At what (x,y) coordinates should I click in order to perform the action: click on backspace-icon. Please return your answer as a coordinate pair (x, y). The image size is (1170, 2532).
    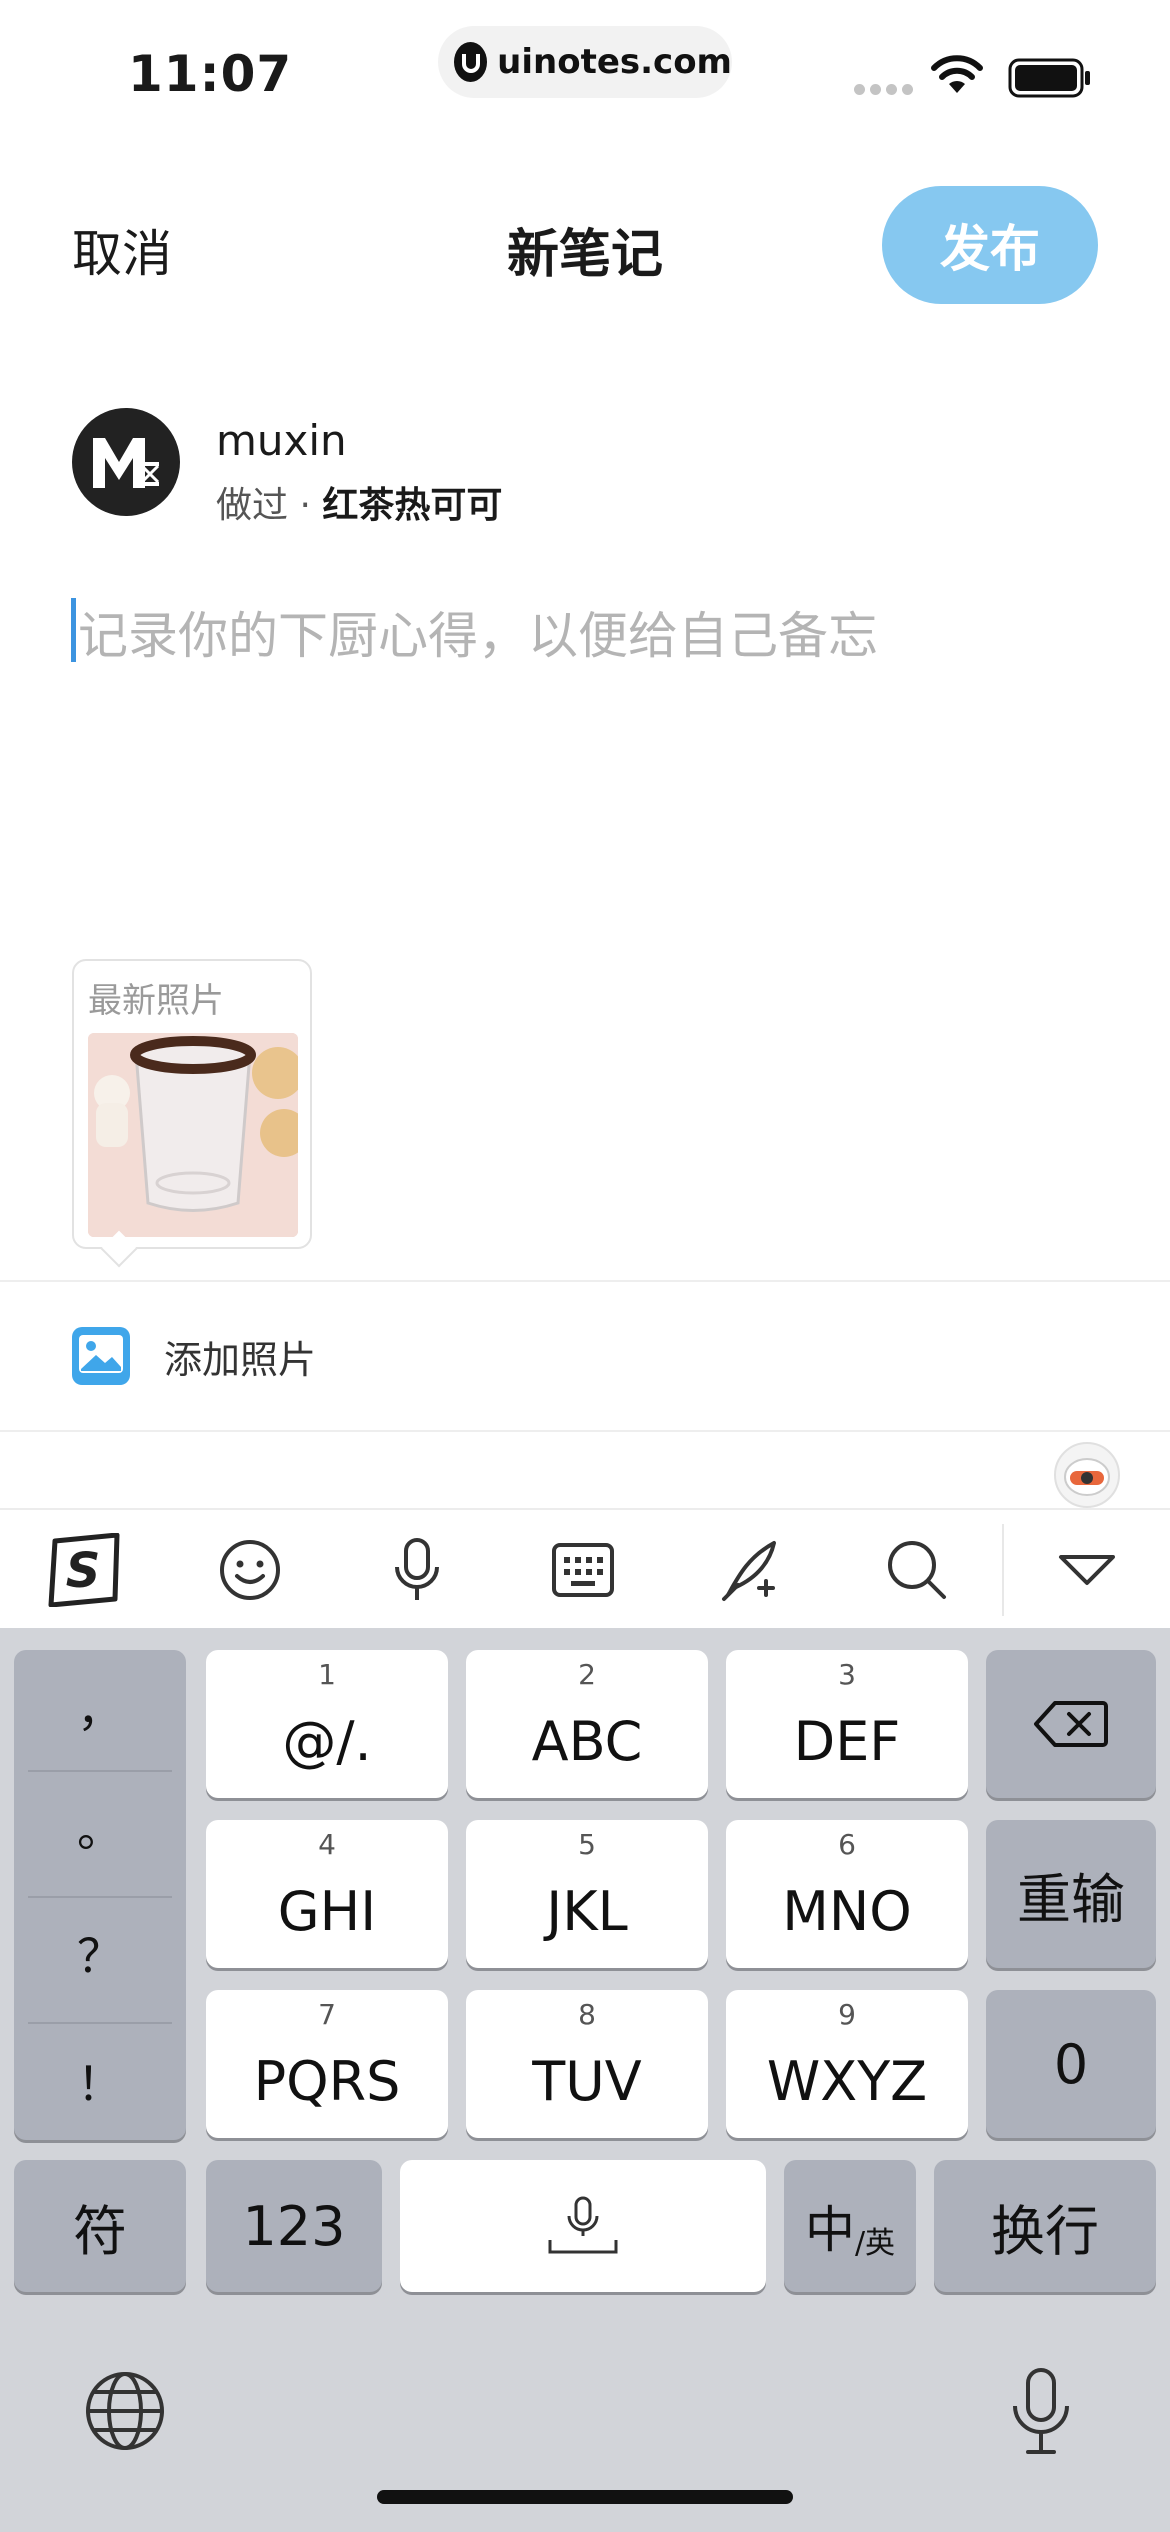
    Looking at the image, I should click on (1071, 1724).